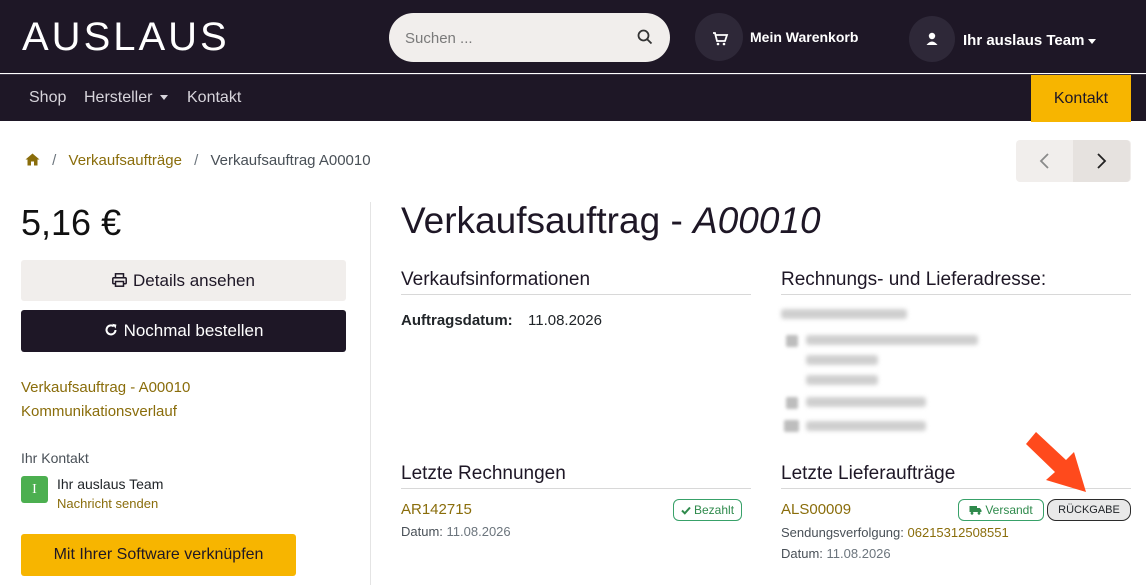 The width and height of the screenshot is (1146, 585). I want to click on tracking-info: Sendungsverfolgung: 06215312508551, so click(895, 532).